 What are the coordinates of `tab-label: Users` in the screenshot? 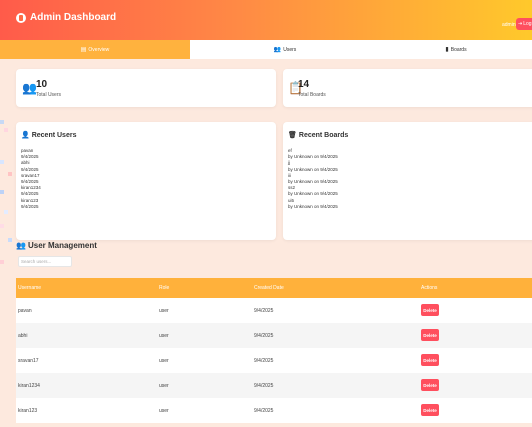 It's located at (290, 49).